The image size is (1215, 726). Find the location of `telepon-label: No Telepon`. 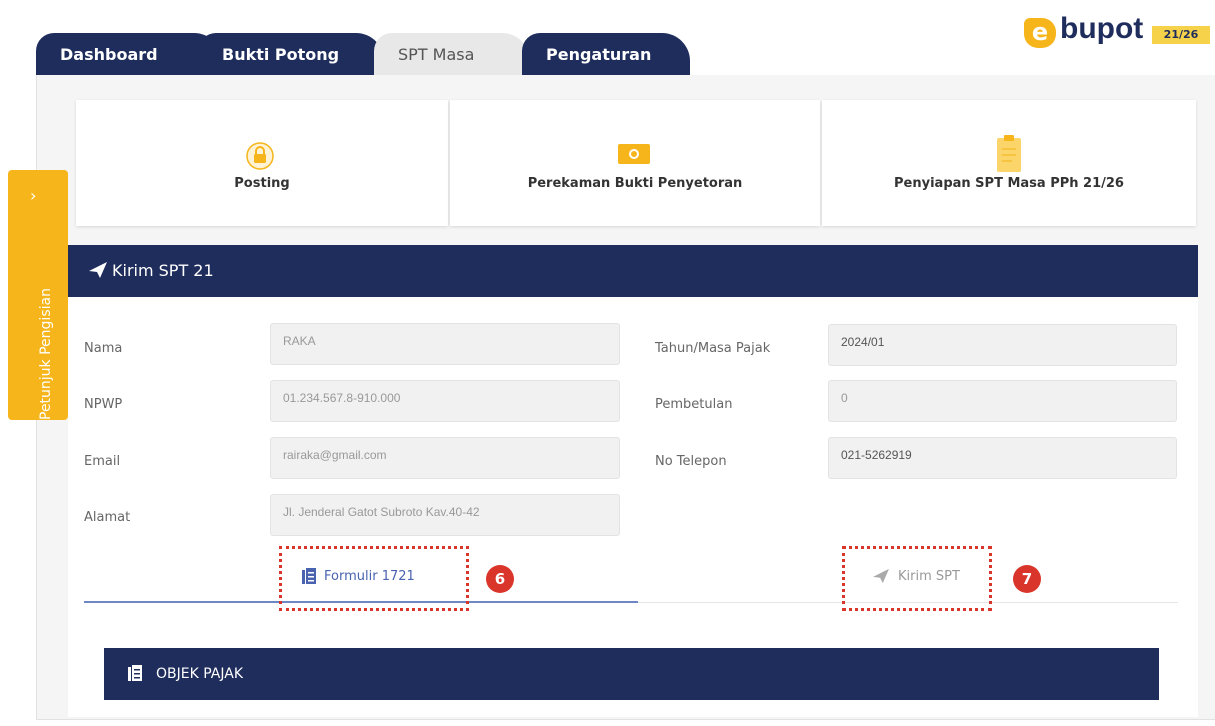

telepon-label: No Telepon is located at coordinates (691, 461).